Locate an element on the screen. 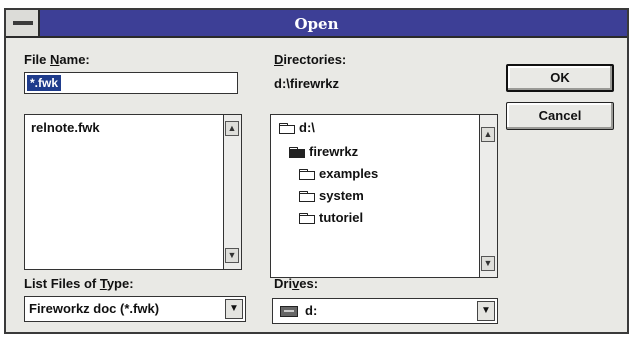 The image size is (635, 340). directory-item-firewrkz: firewrkz is located at coordinates (333, 151).